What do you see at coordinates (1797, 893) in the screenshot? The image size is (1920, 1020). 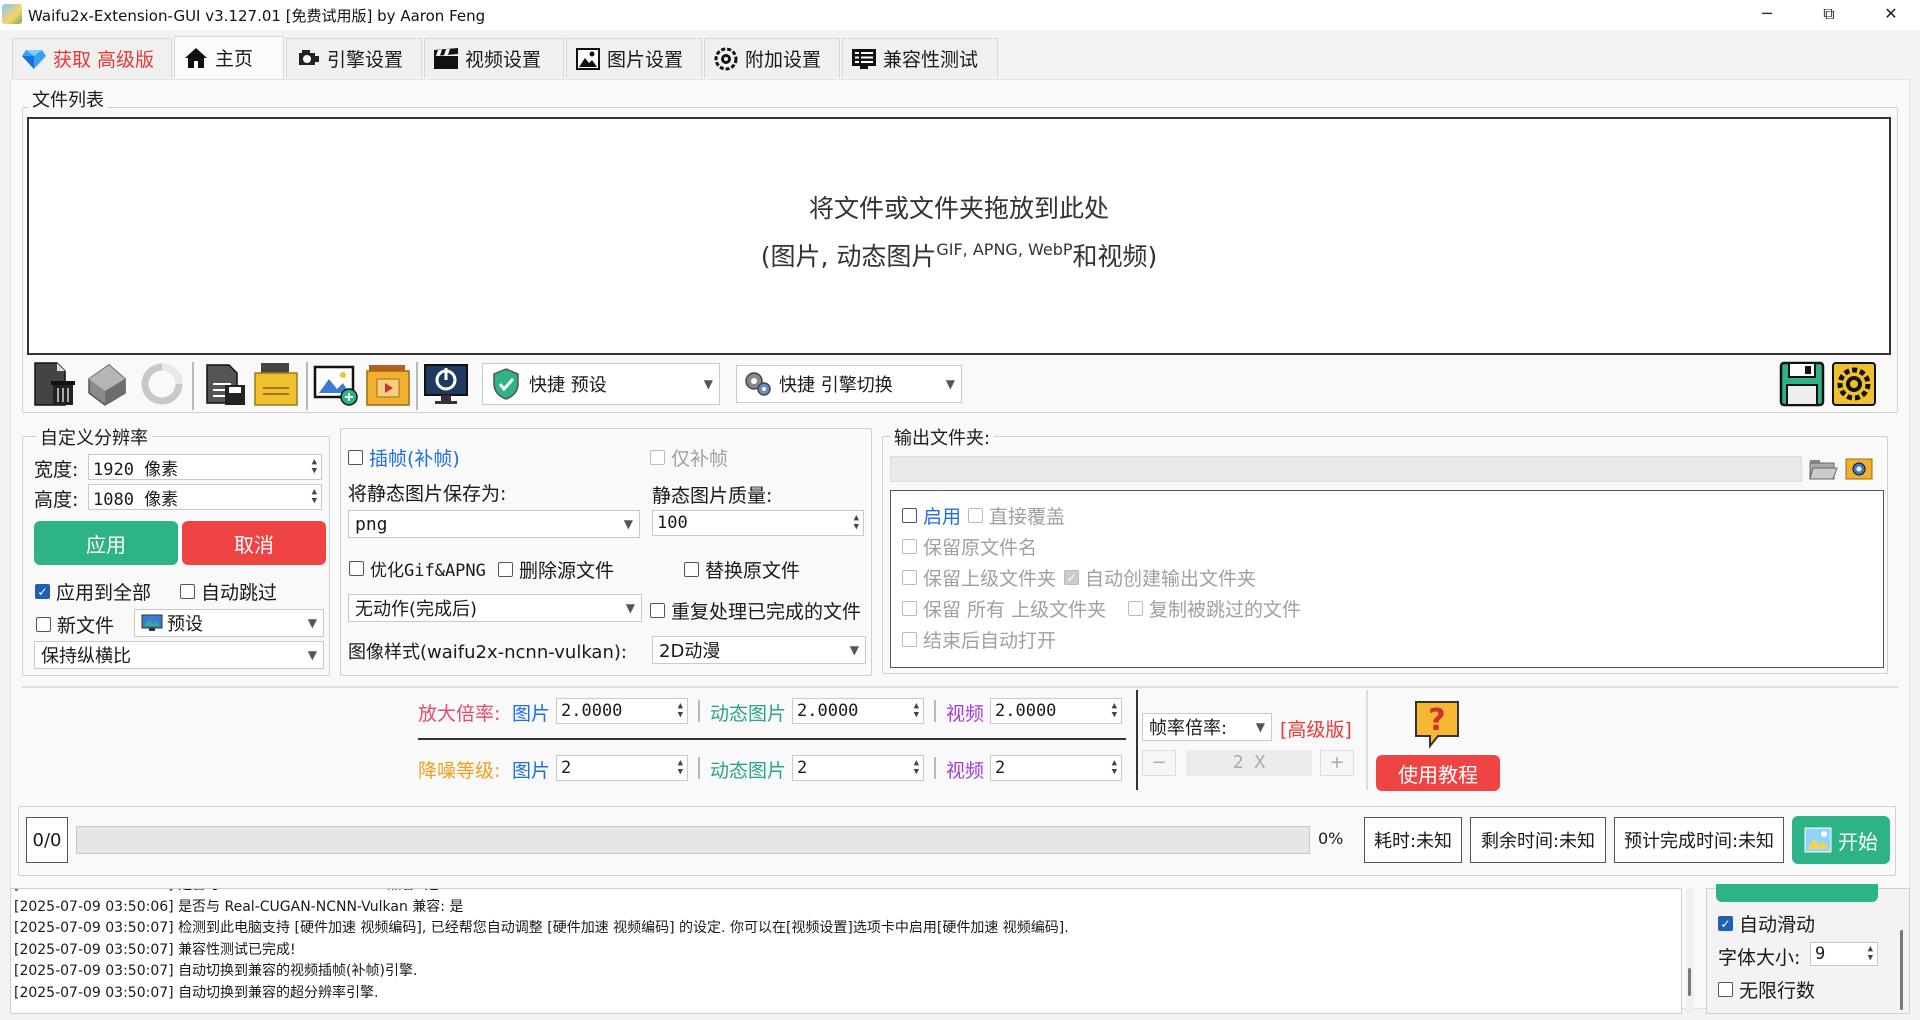 I see `compatibility-test-button` at bounding box center [1797, 893].